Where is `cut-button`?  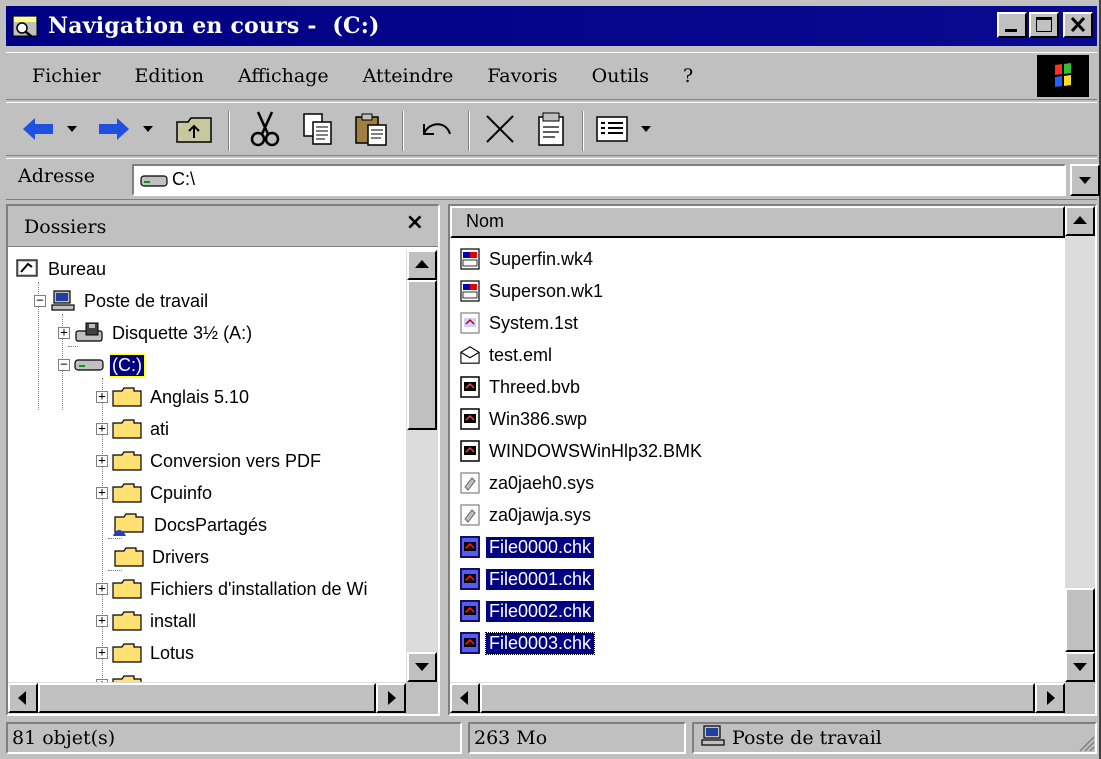
cut-button is located at coordinates (265, 129).